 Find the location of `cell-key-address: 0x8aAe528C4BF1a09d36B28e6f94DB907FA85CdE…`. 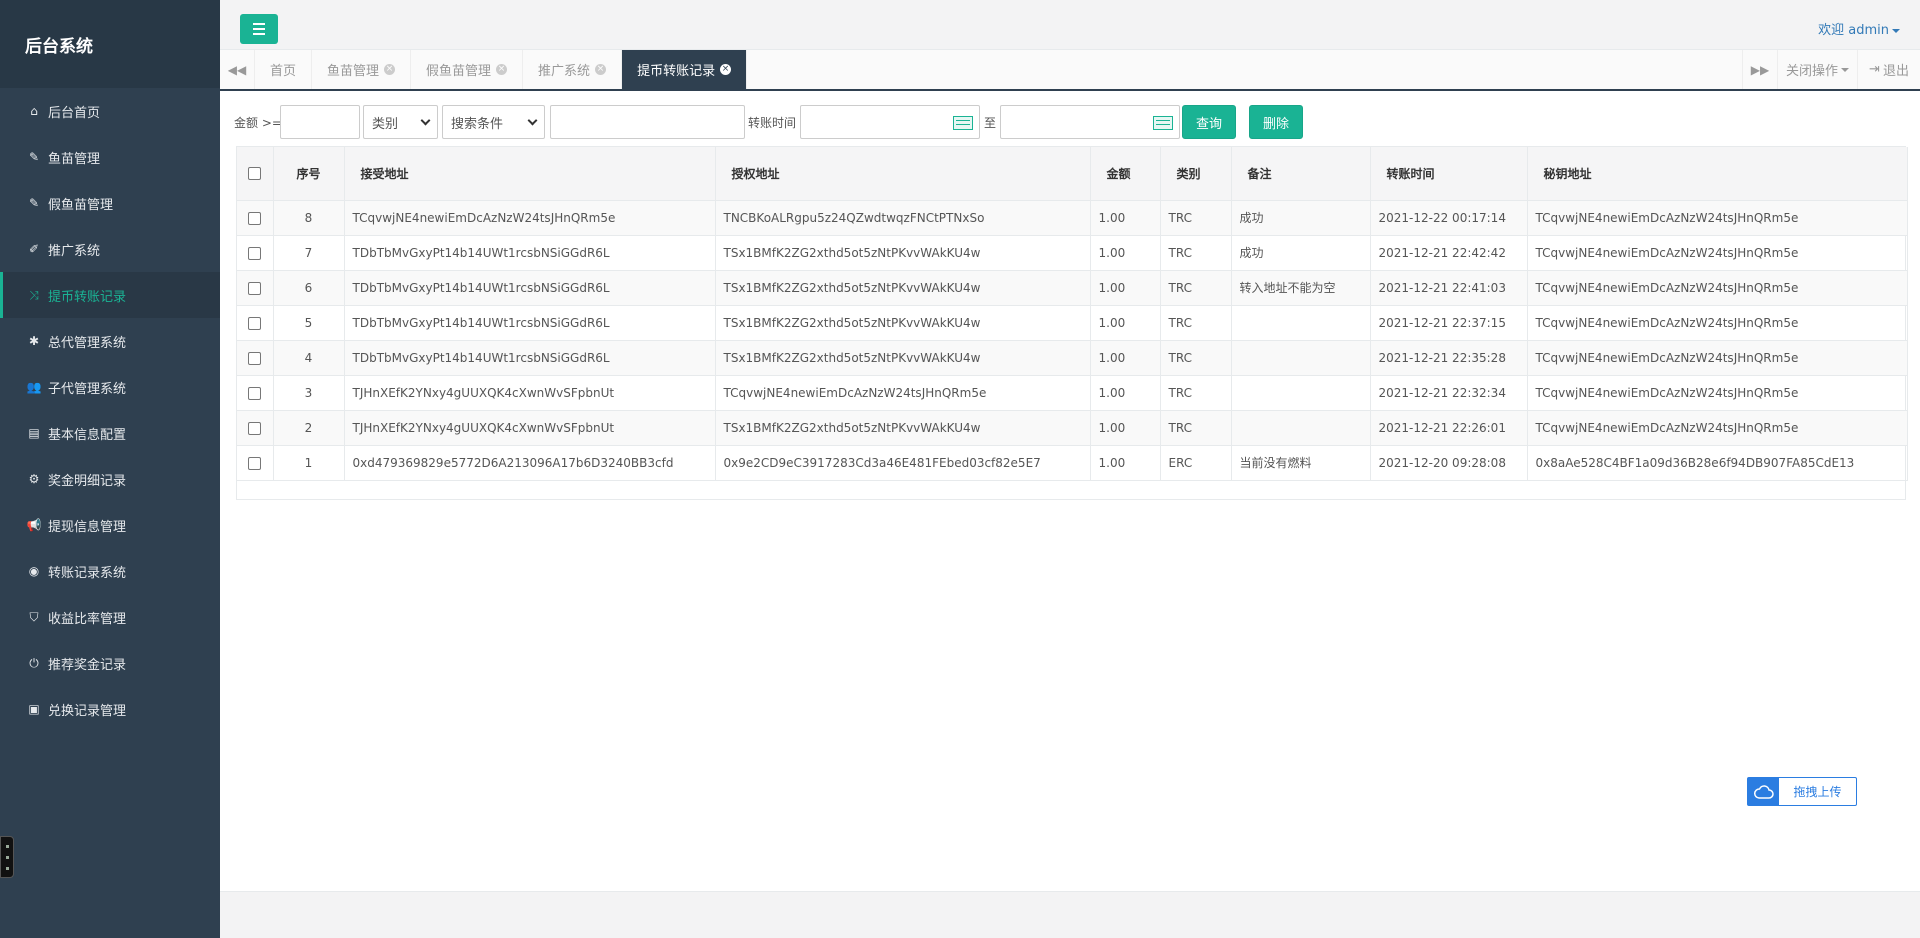

cell-key-address: 0x8aAe528C4BF1a09d36B28e6f94DB907FA85CdE… is located at coordinates (1717, 462).